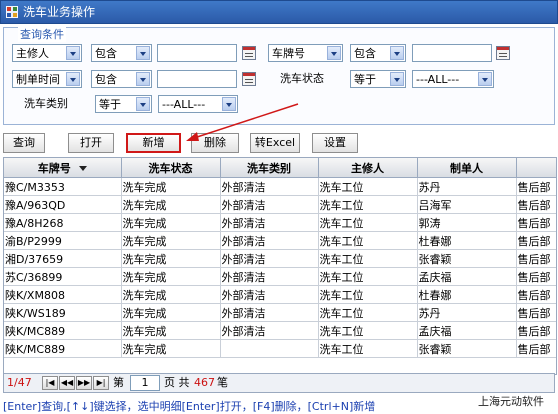 The image size is (558, 414). I want to click on window-title: 洗车业务操作, so click(59, 12).